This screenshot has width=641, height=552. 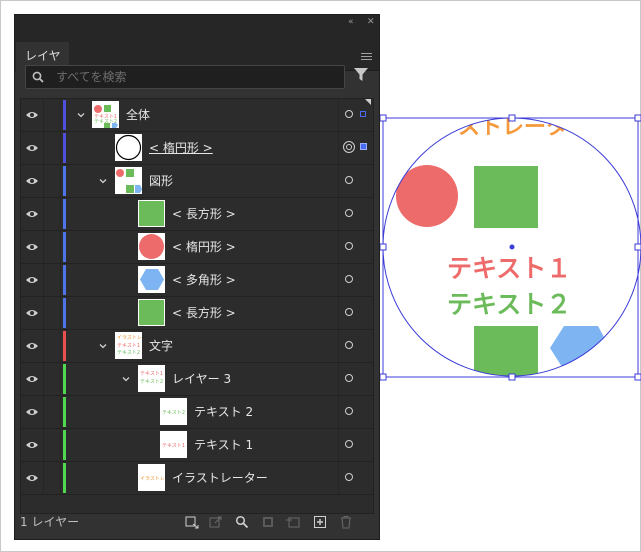 I want to click on artboard-green-rect-bottom, so click(x=506, y=357).